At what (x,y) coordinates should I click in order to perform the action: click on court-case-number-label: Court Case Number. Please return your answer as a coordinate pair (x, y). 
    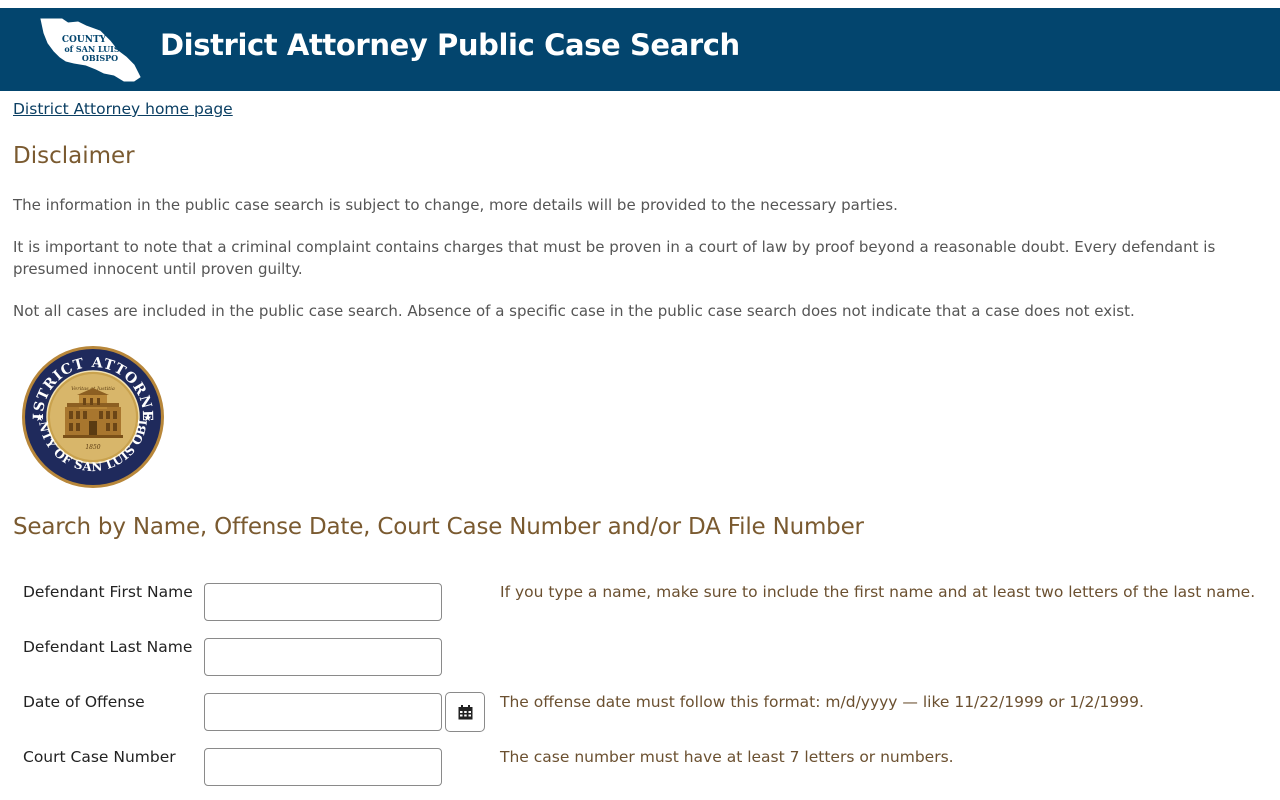
    Looking at the image, I should click on (99, 757).